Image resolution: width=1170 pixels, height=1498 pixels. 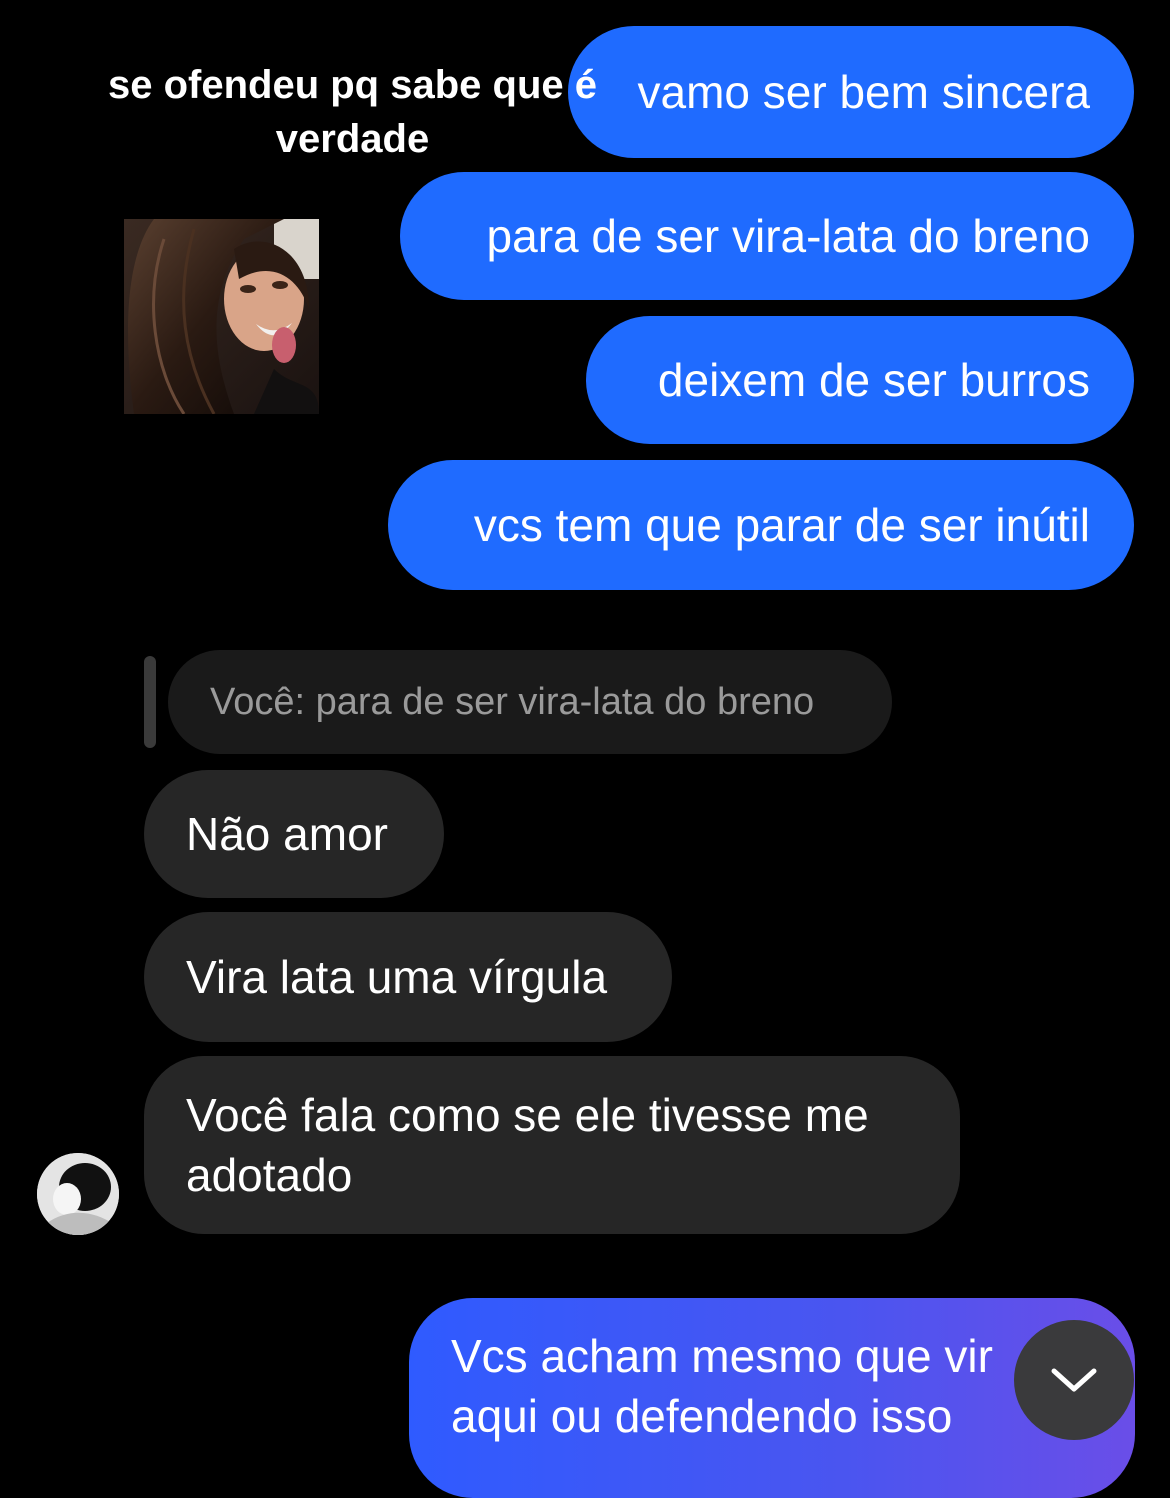 What do you see at coordinates (352, 112) in the screenshot?
I see `video-caption: se ofendeu pq sabe que é verdade` at bounding box center [352, 112].